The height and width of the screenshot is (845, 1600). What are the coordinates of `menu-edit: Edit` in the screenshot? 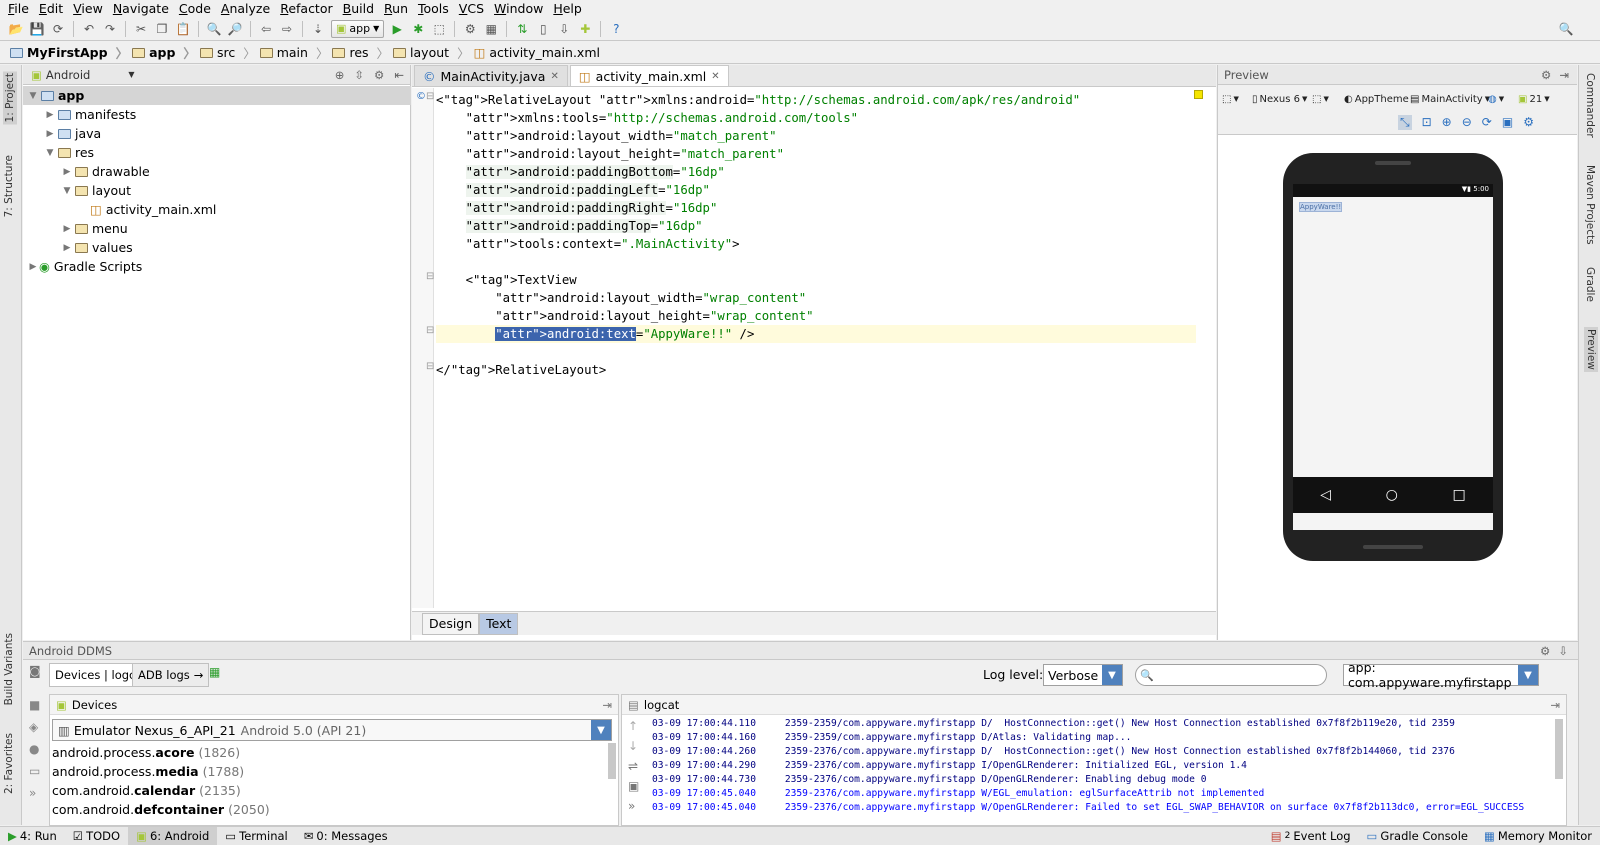 It's located at (51, 8).